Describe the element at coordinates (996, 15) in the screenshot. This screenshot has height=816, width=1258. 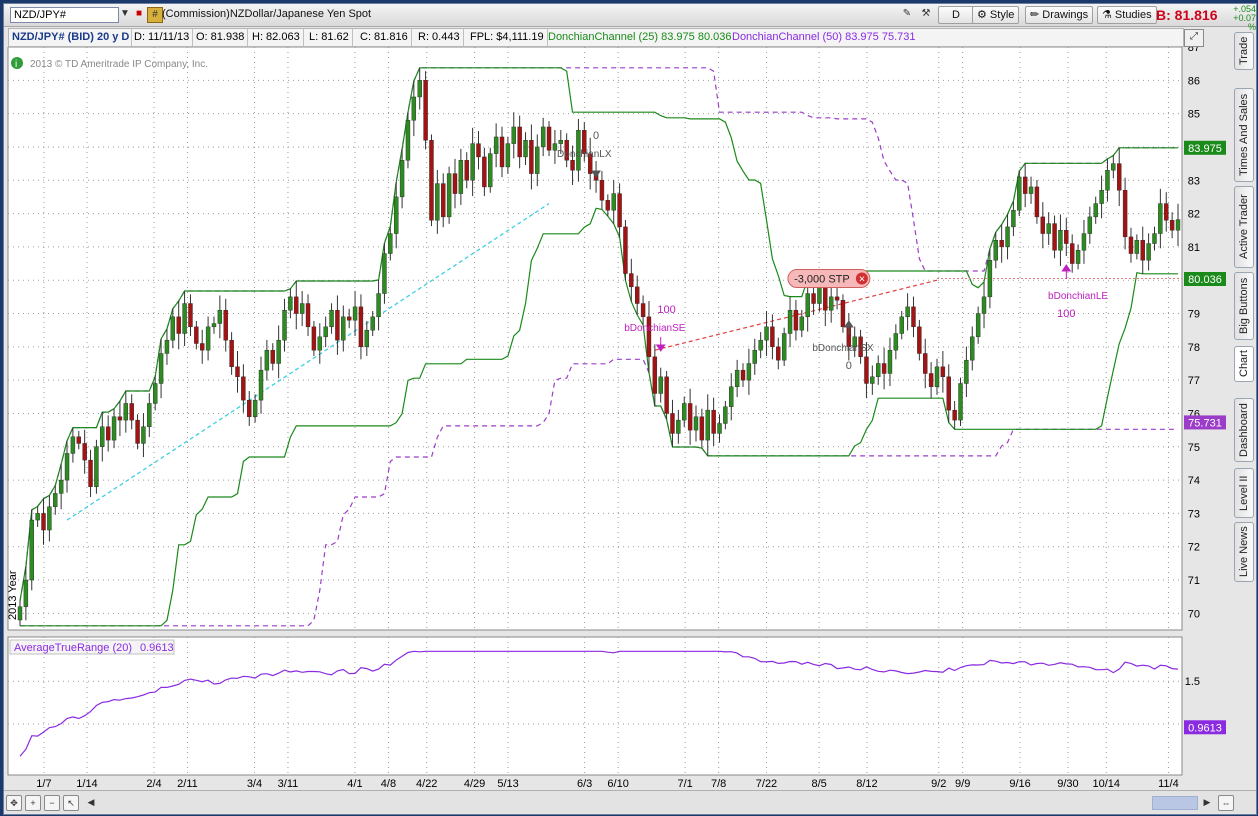
I see `style-button: ⚙ Style` at that location.